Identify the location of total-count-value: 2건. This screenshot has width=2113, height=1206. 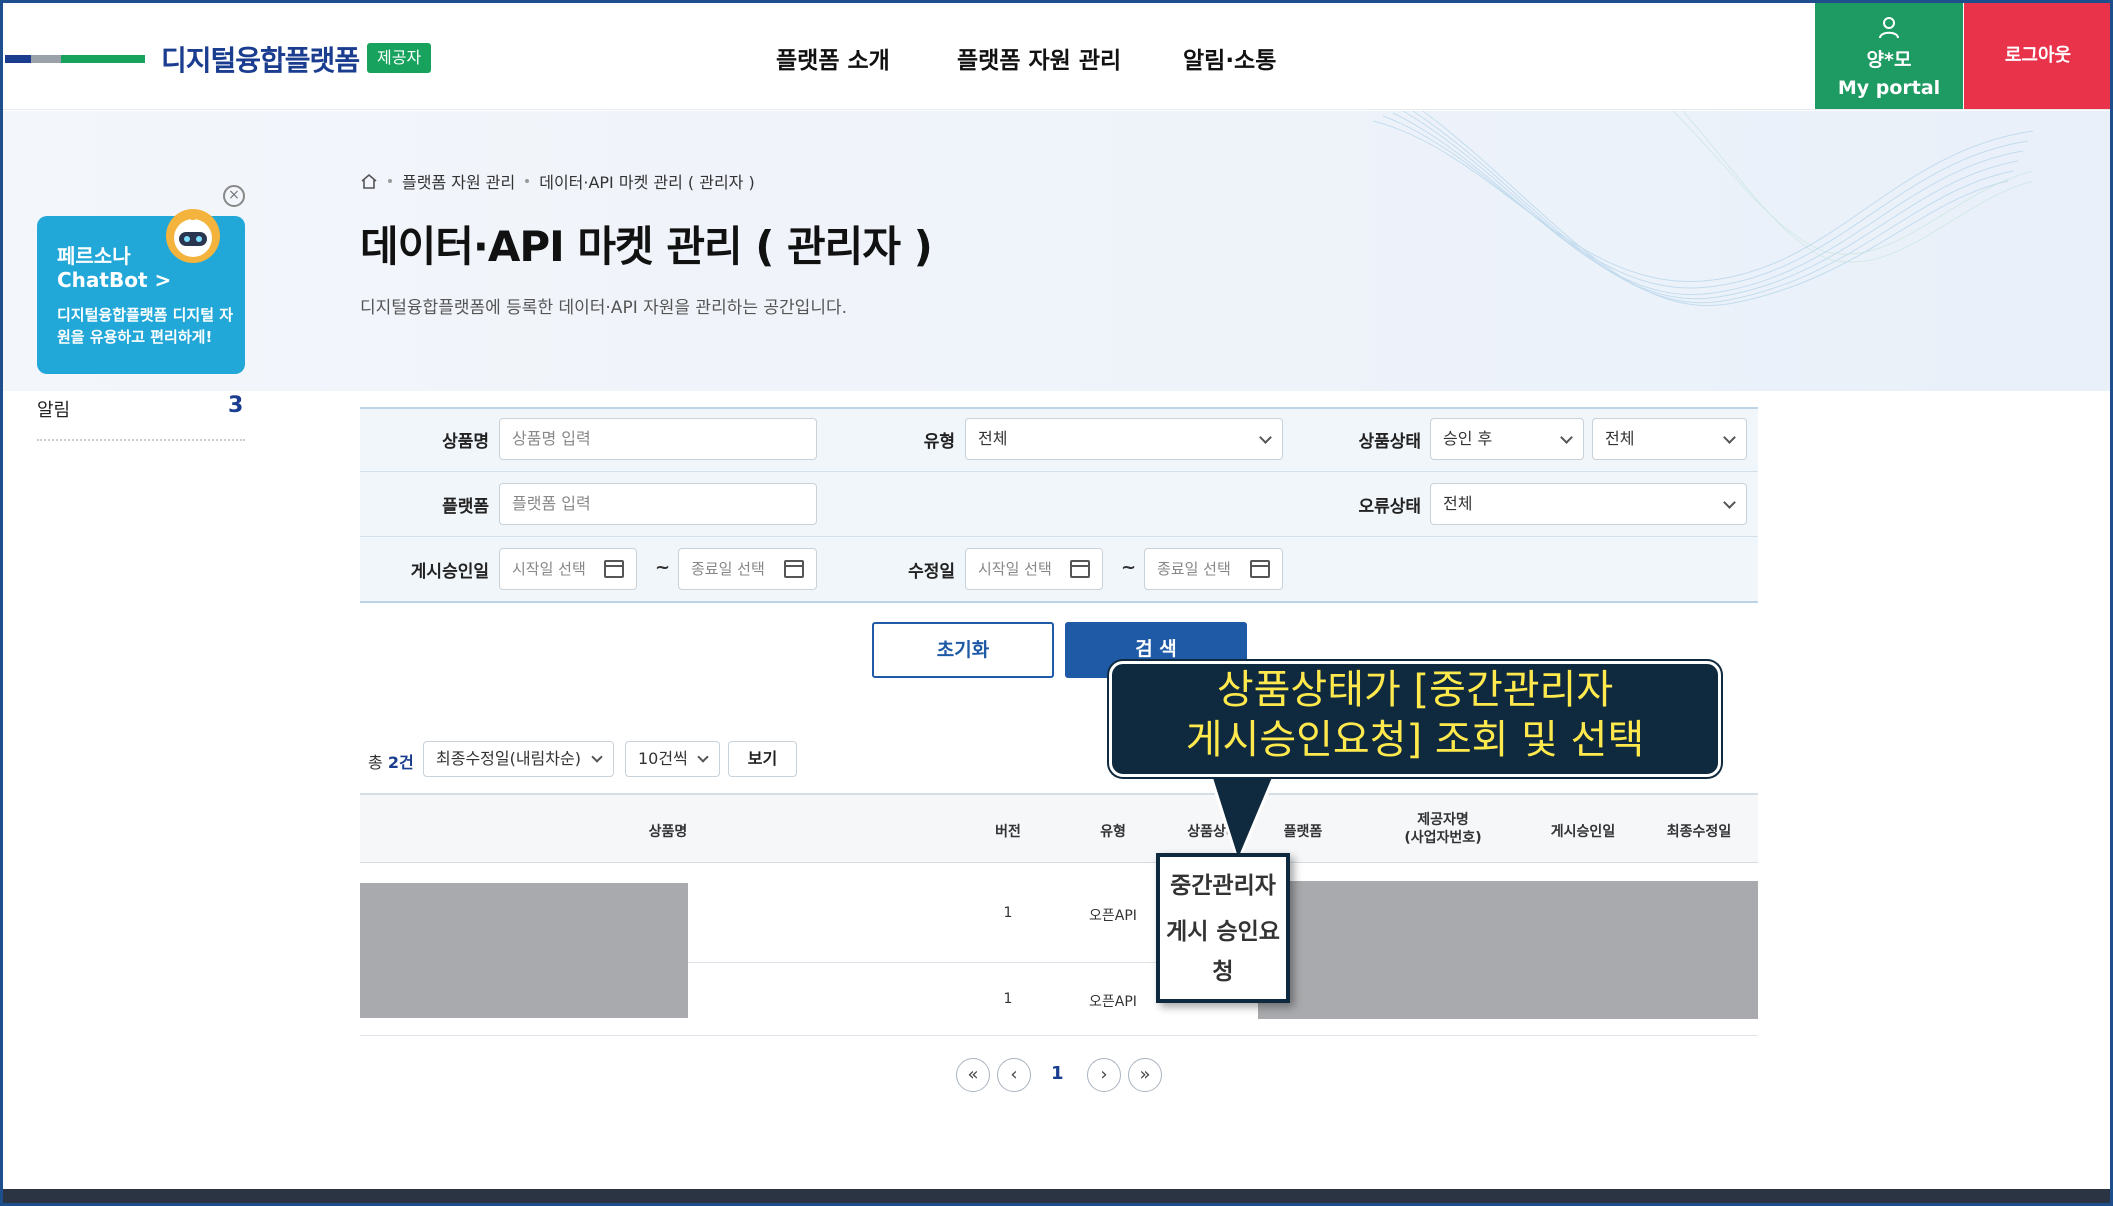
(400, 762).